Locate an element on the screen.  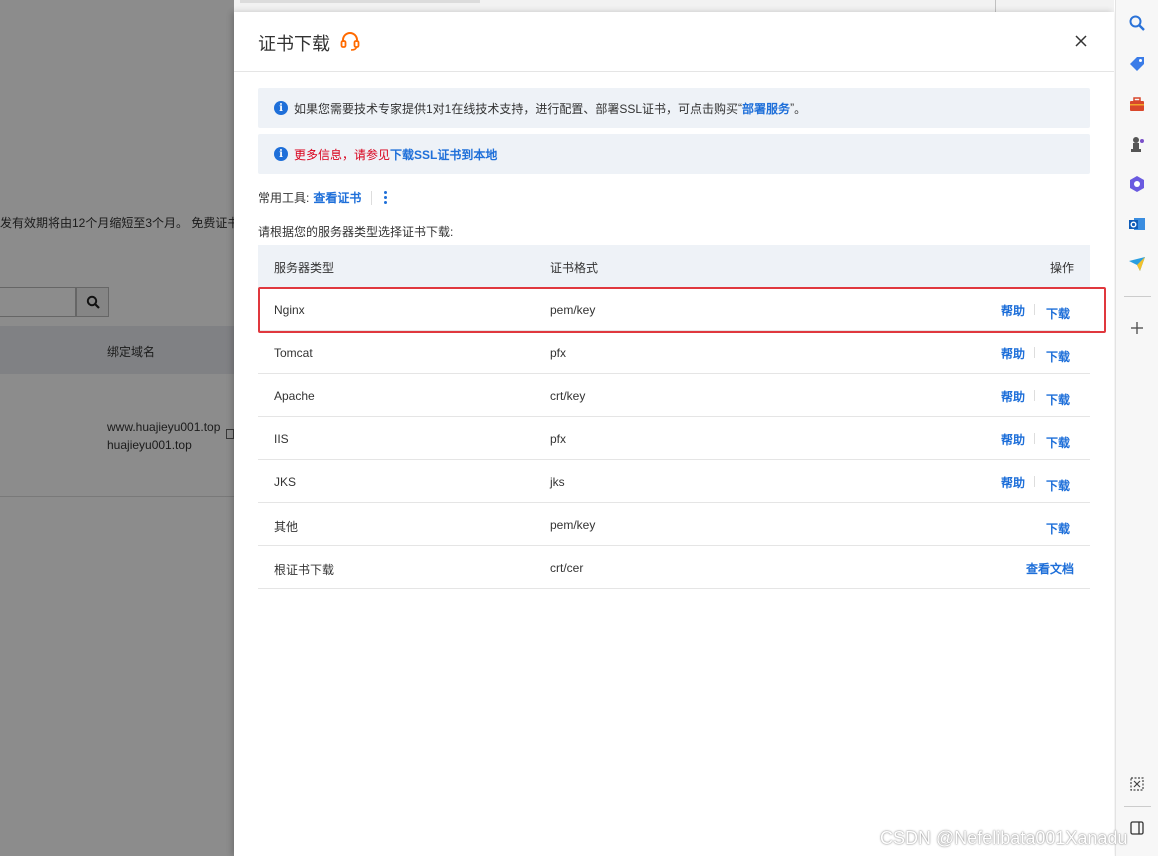
add-icon is located at coordinates (1137, 328).